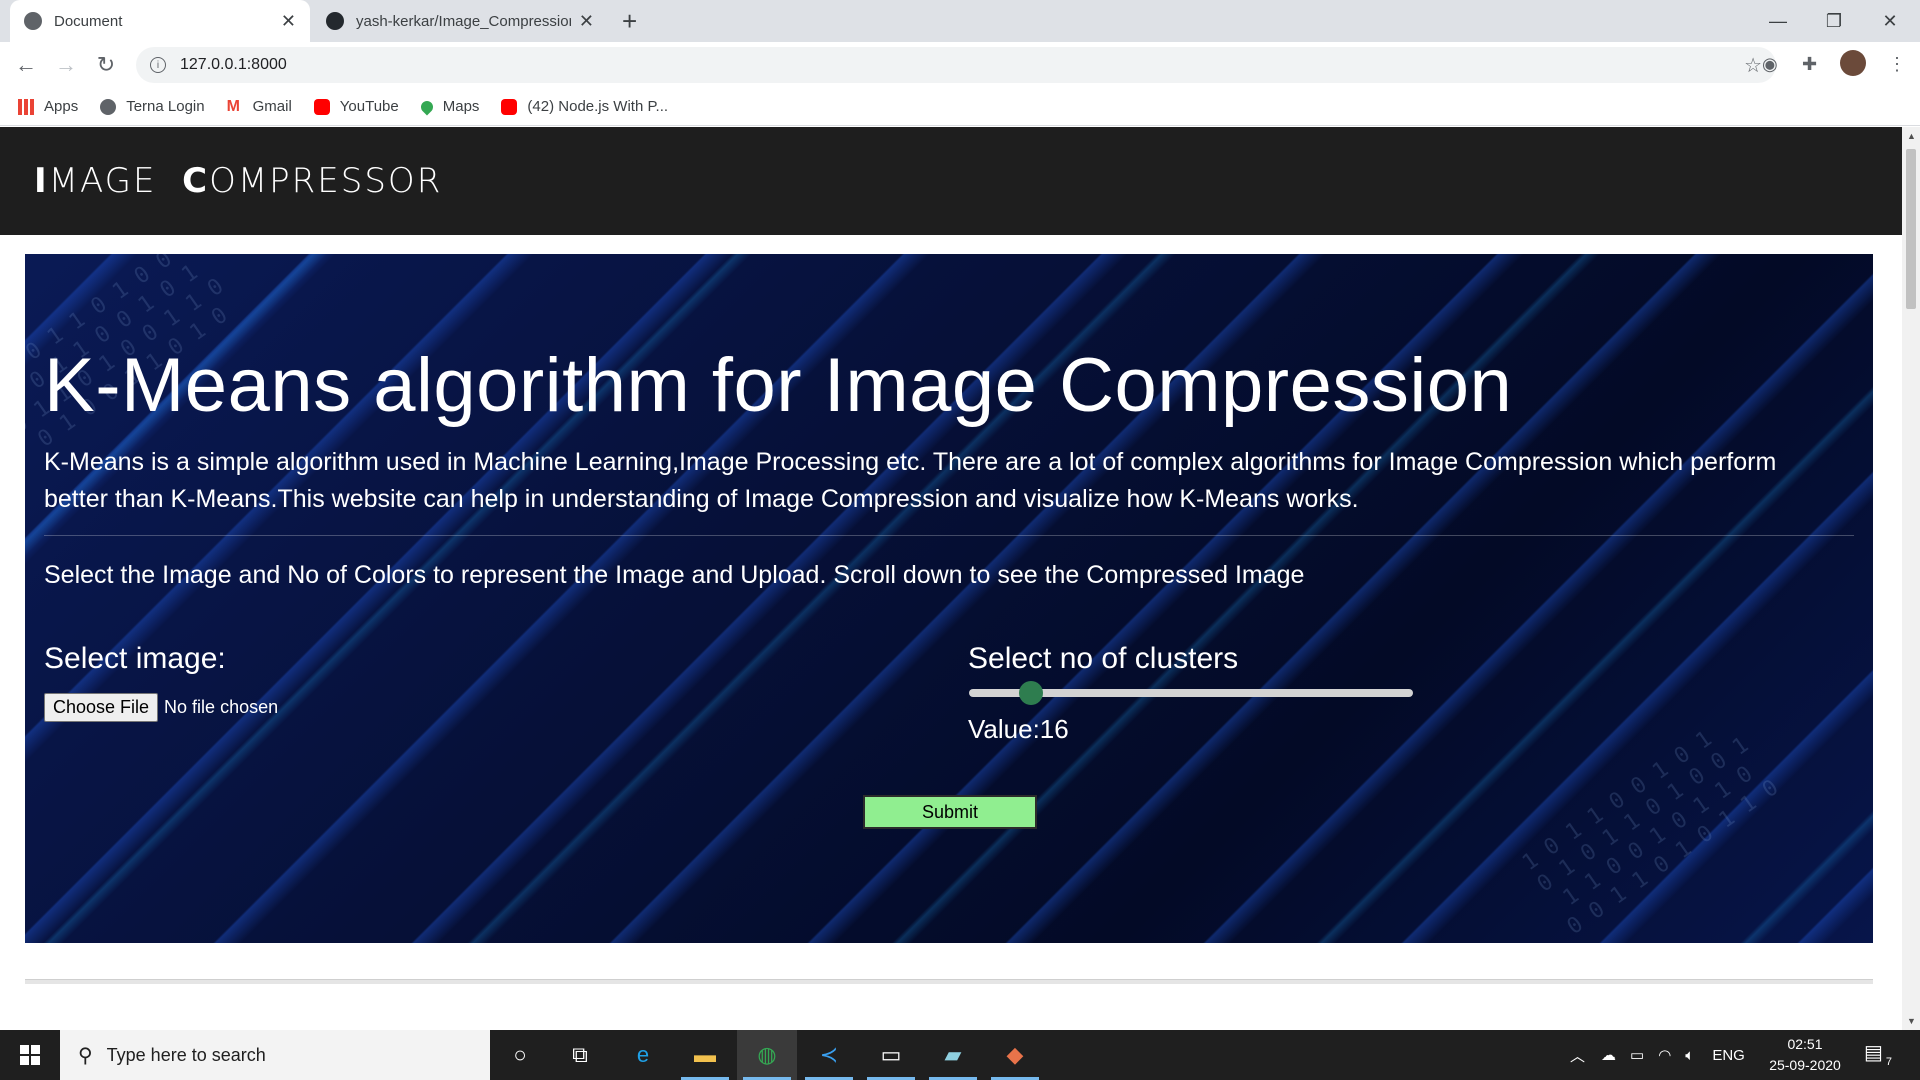  Describe the element at coordinates (335, 21) in the screenshot. I see `github-icon` at that location.